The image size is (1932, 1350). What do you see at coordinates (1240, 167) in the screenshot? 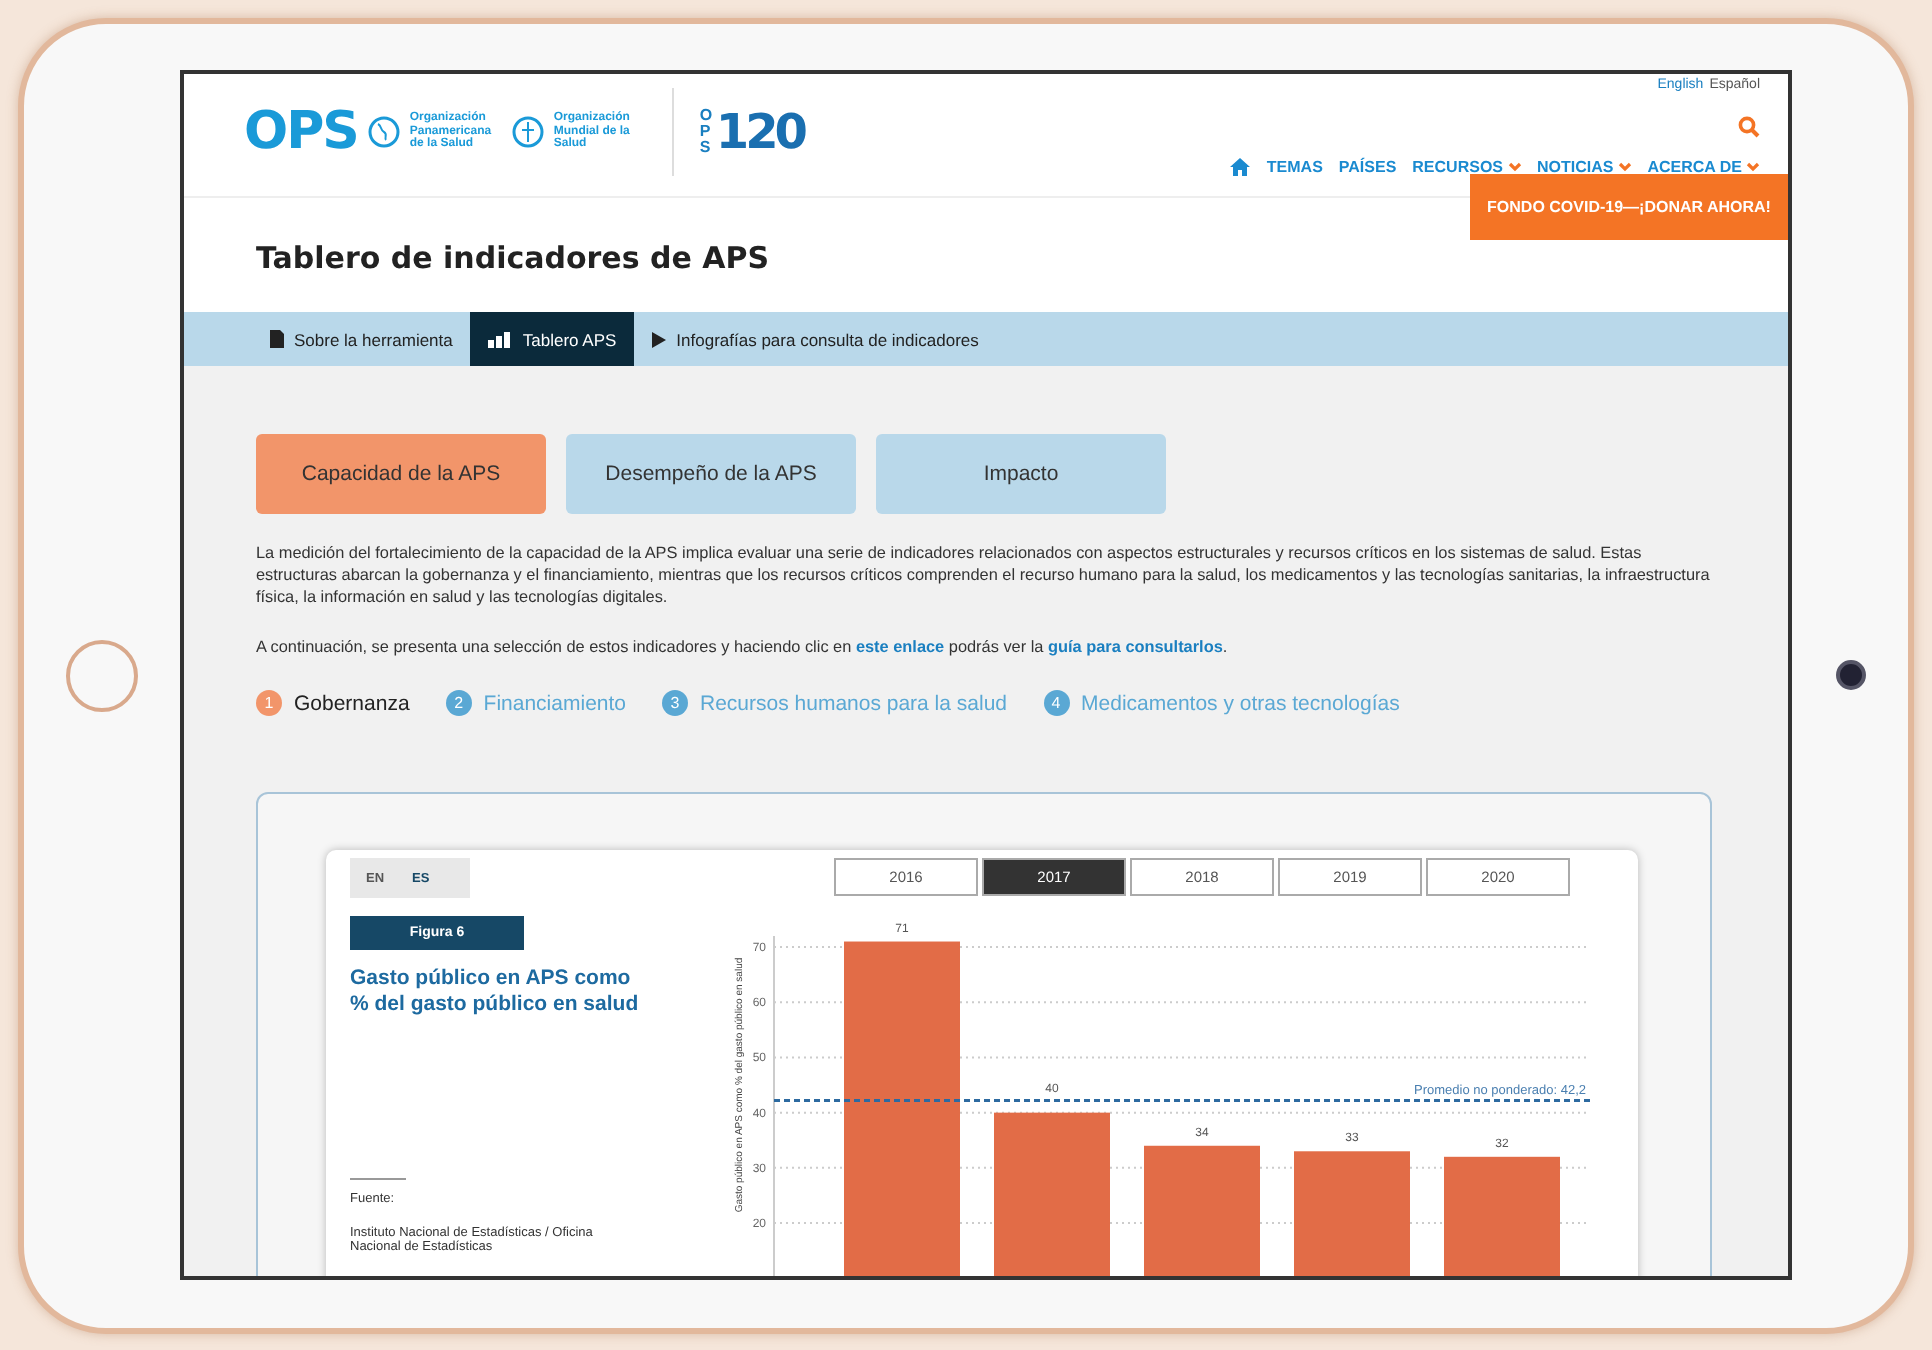
I see `home-icon` at bounding box center [1240, 167].